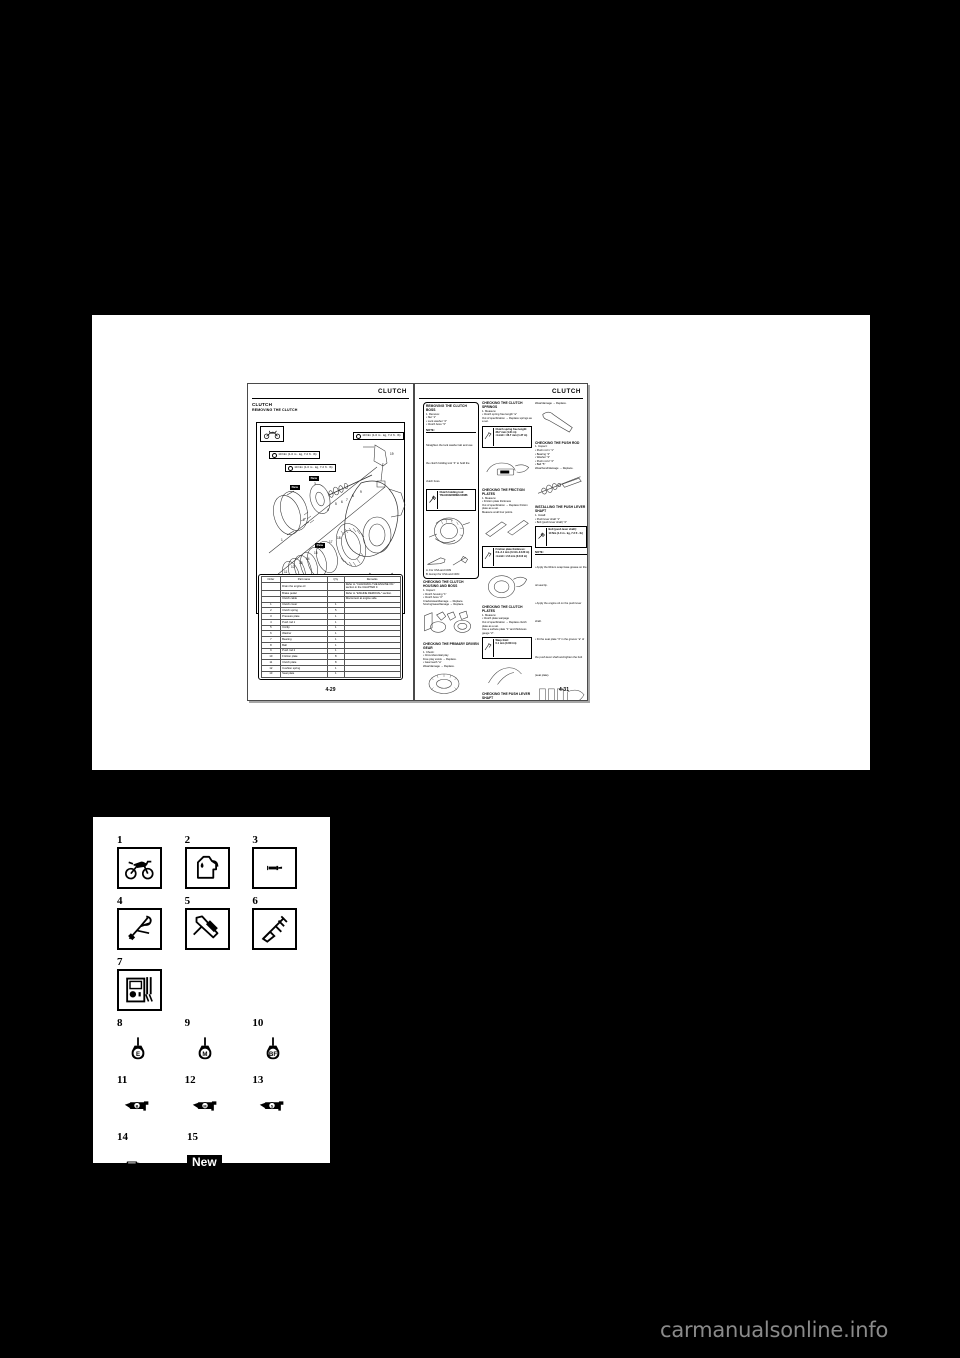 The image size is (960, 1358). What do you see at coordinates (218, 923) in the screenshot?
I see `symbol-row: 4 5 6` at bounding box center [218, 923].